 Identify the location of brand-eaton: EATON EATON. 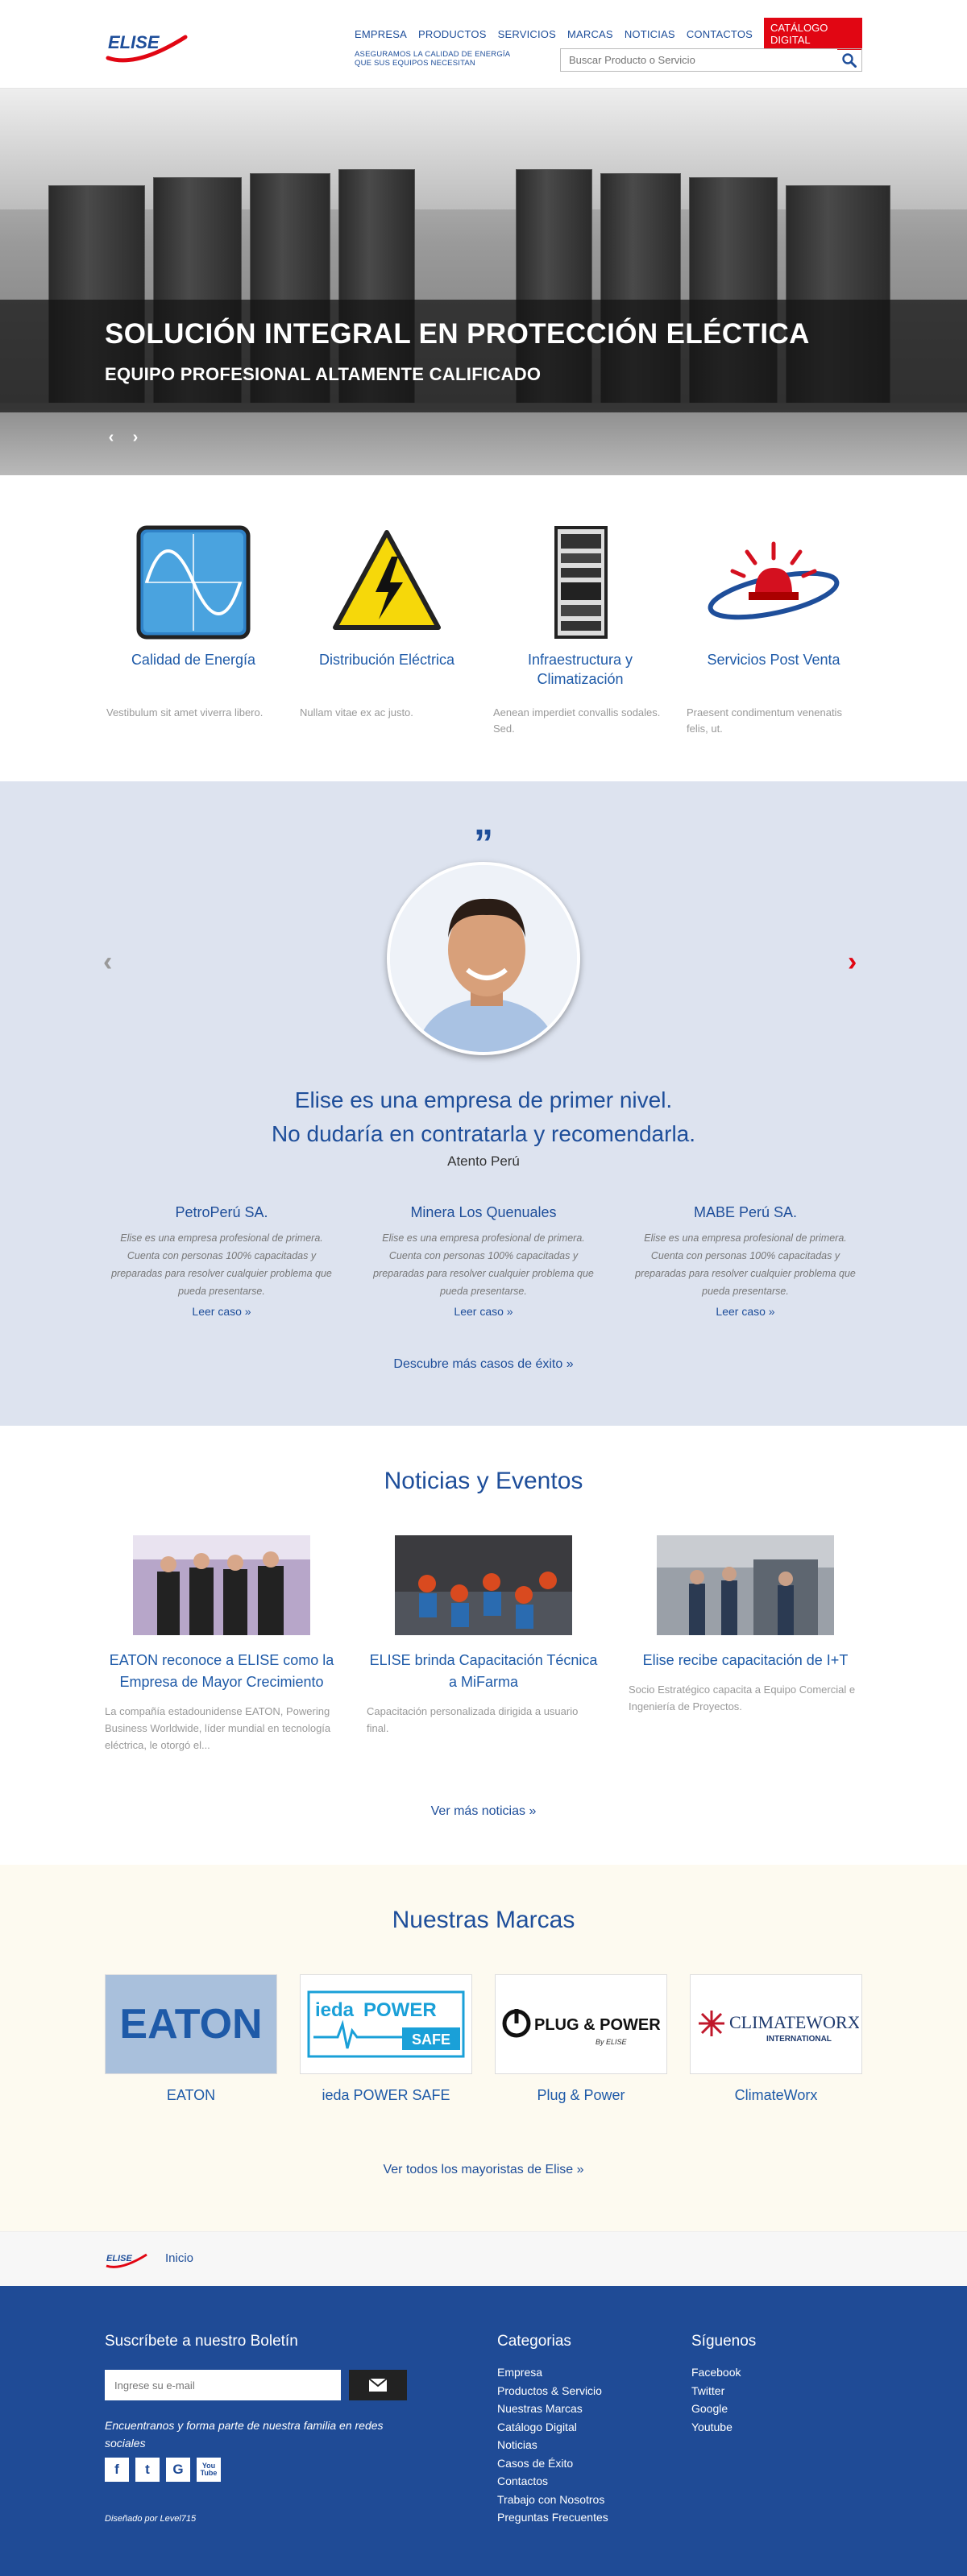
(191, 2039).